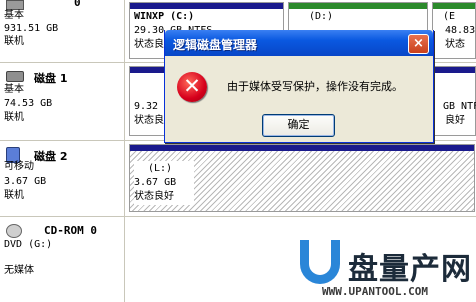  Describe the element at coordinates (164, 16) in the screenshot. I see `partition-name: WINXP (C:)` at that location.